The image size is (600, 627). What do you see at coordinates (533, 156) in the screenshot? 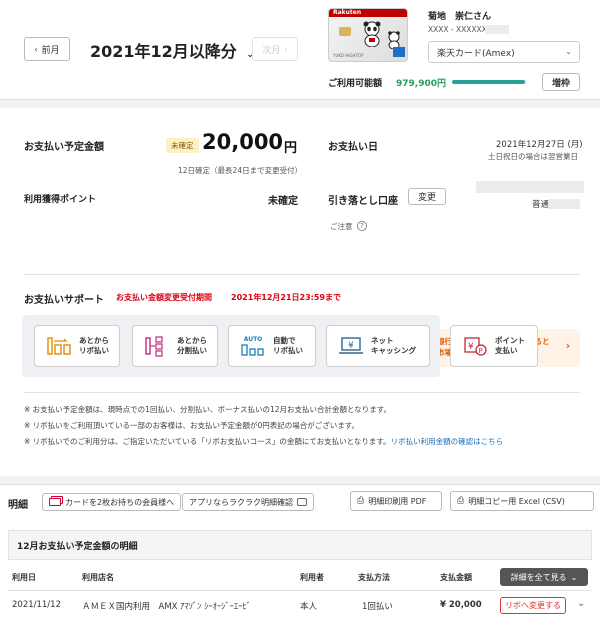
I see `payment-date-note: 土日祝日の場合は翌営業日` at bounding box center [533, 156].